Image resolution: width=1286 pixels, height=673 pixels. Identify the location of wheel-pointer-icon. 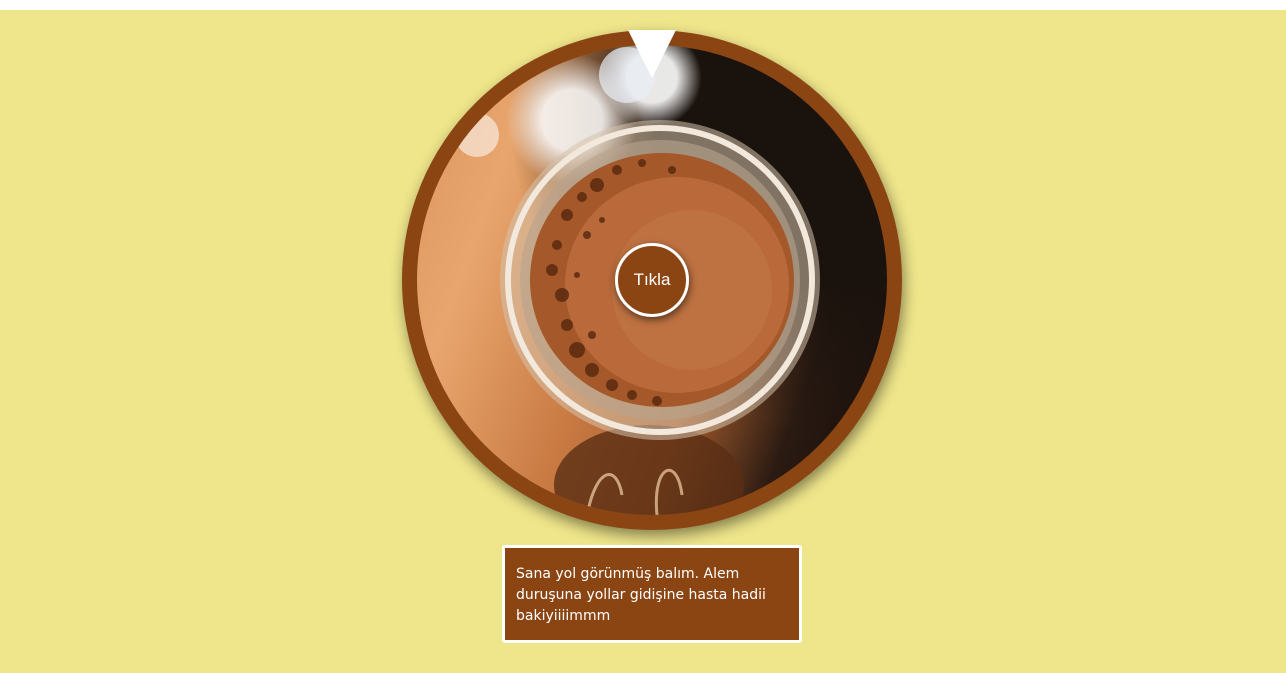
(652, 54).